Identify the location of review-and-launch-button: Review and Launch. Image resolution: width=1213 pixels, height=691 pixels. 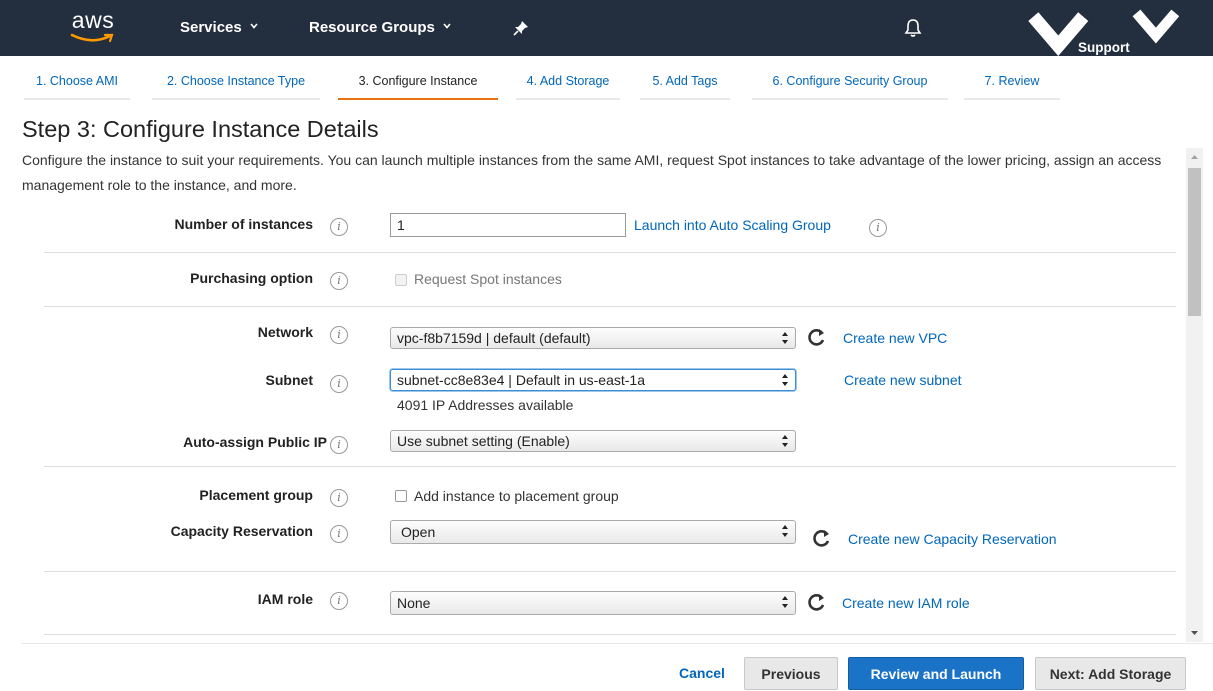
(936, 673).